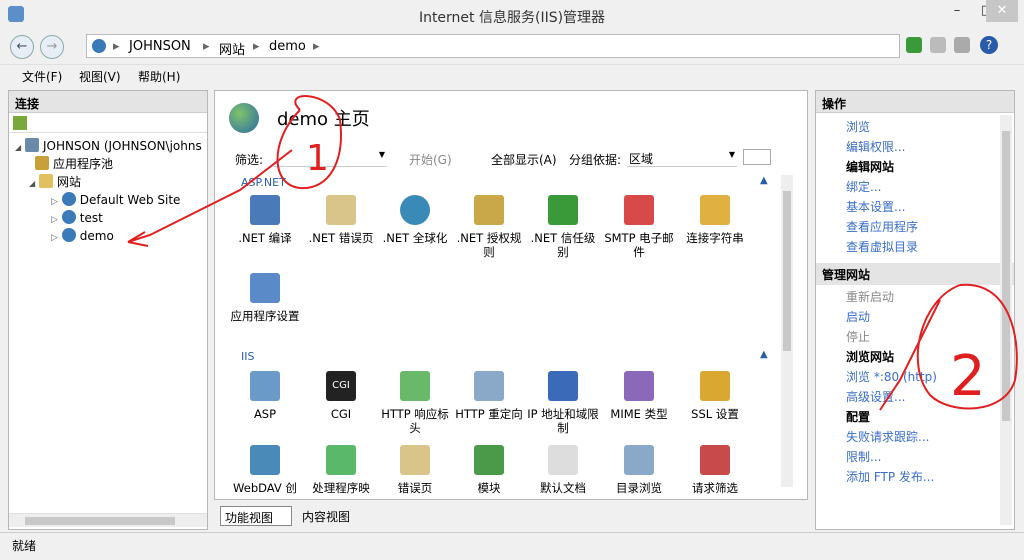  I want to click on annotation-arrow, so click(210, 198).